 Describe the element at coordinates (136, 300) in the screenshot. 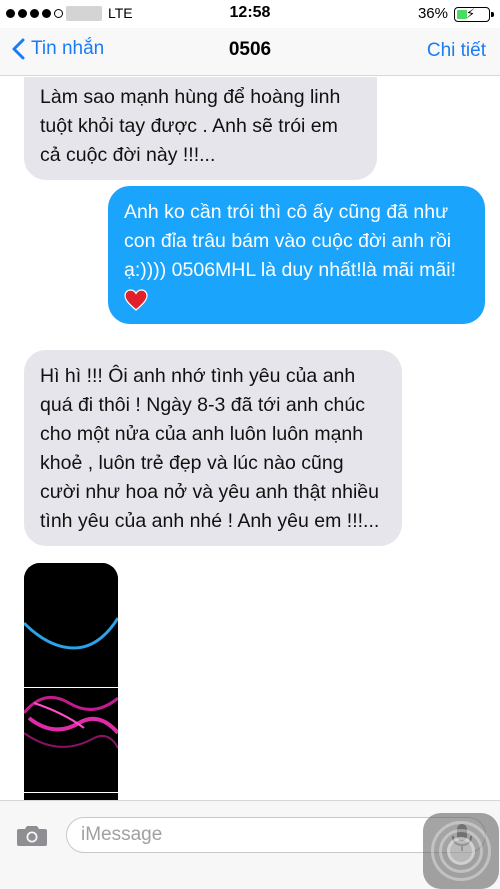

I see `red-heart-icon` at that location.